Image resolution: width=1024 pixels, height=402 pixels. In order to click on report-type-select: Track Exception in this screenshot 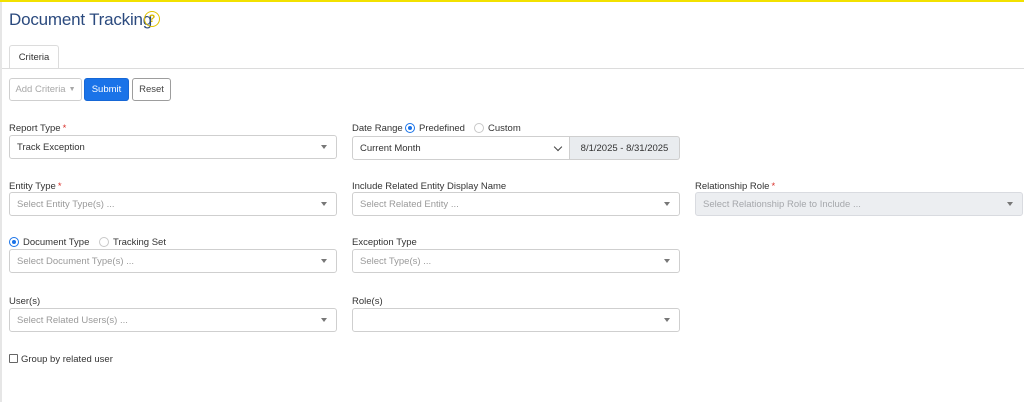, I will do `click(173, 147)`.